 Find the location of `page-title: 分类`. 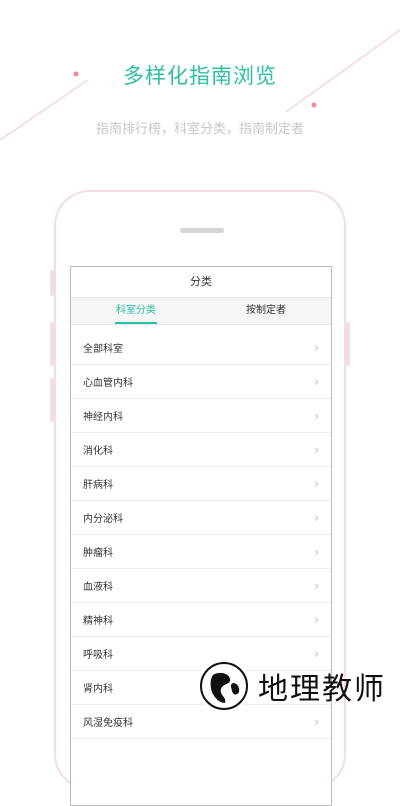

page-title: 分类 is located at coordinates (201, 282).